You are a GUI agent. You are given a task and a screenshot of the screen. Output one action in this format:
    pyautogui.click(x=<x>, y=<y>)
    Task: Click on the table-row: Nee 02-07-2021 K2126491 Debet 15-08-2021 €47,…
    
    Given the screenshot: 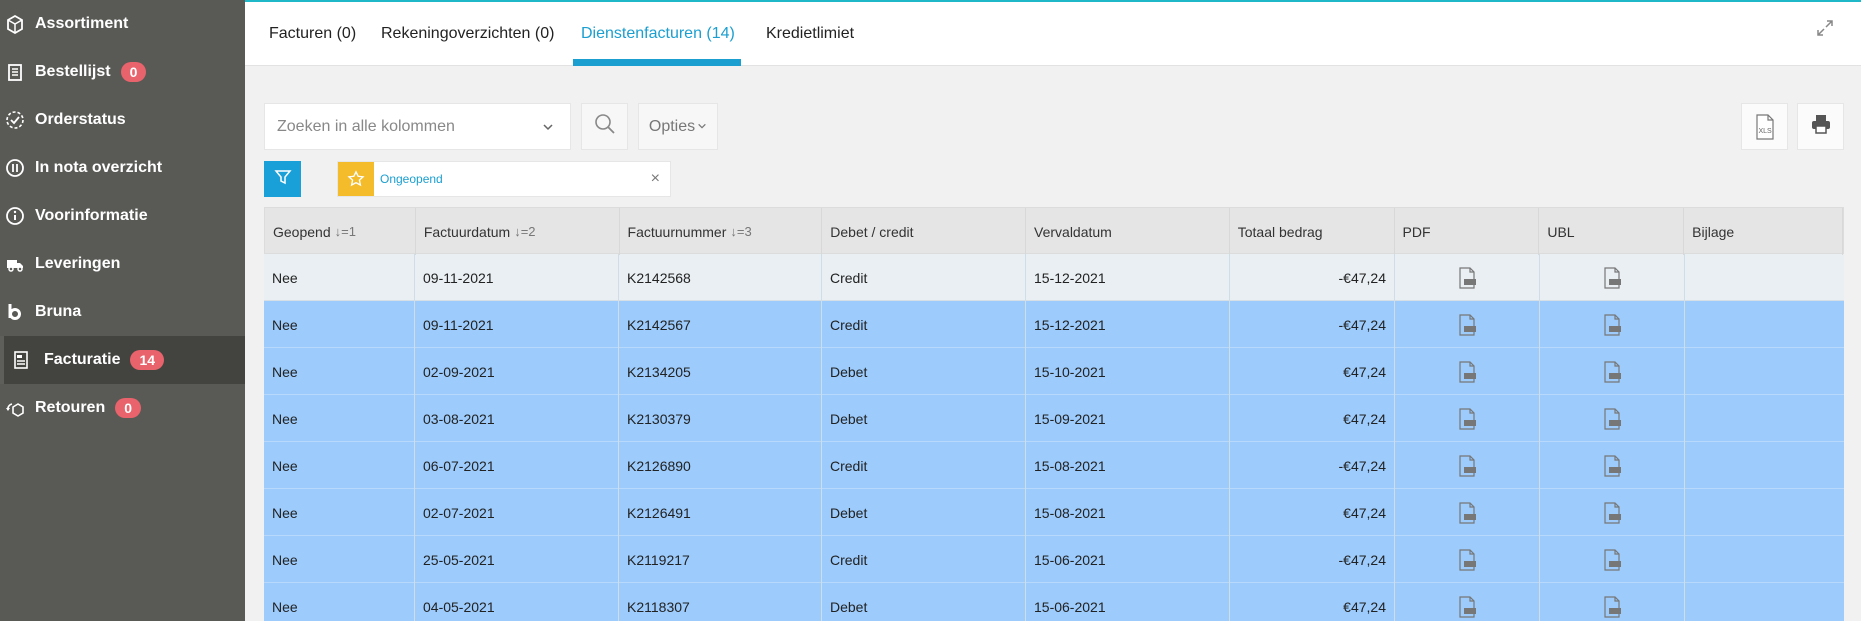 What is the action you would take?
    pyautogui.click(x=1054, y=512)
    